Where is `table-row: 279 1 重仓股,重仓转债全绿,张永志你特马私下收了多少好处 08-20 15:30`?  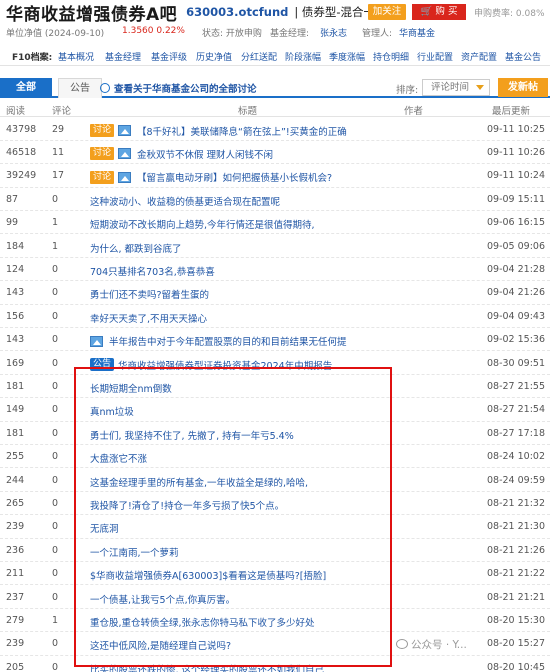 table-row: 279 1 重仓股,重仓转债全绿,张永志你特马私下收了多少好处 08-20 15:30 is located at coordinates (275, 621).